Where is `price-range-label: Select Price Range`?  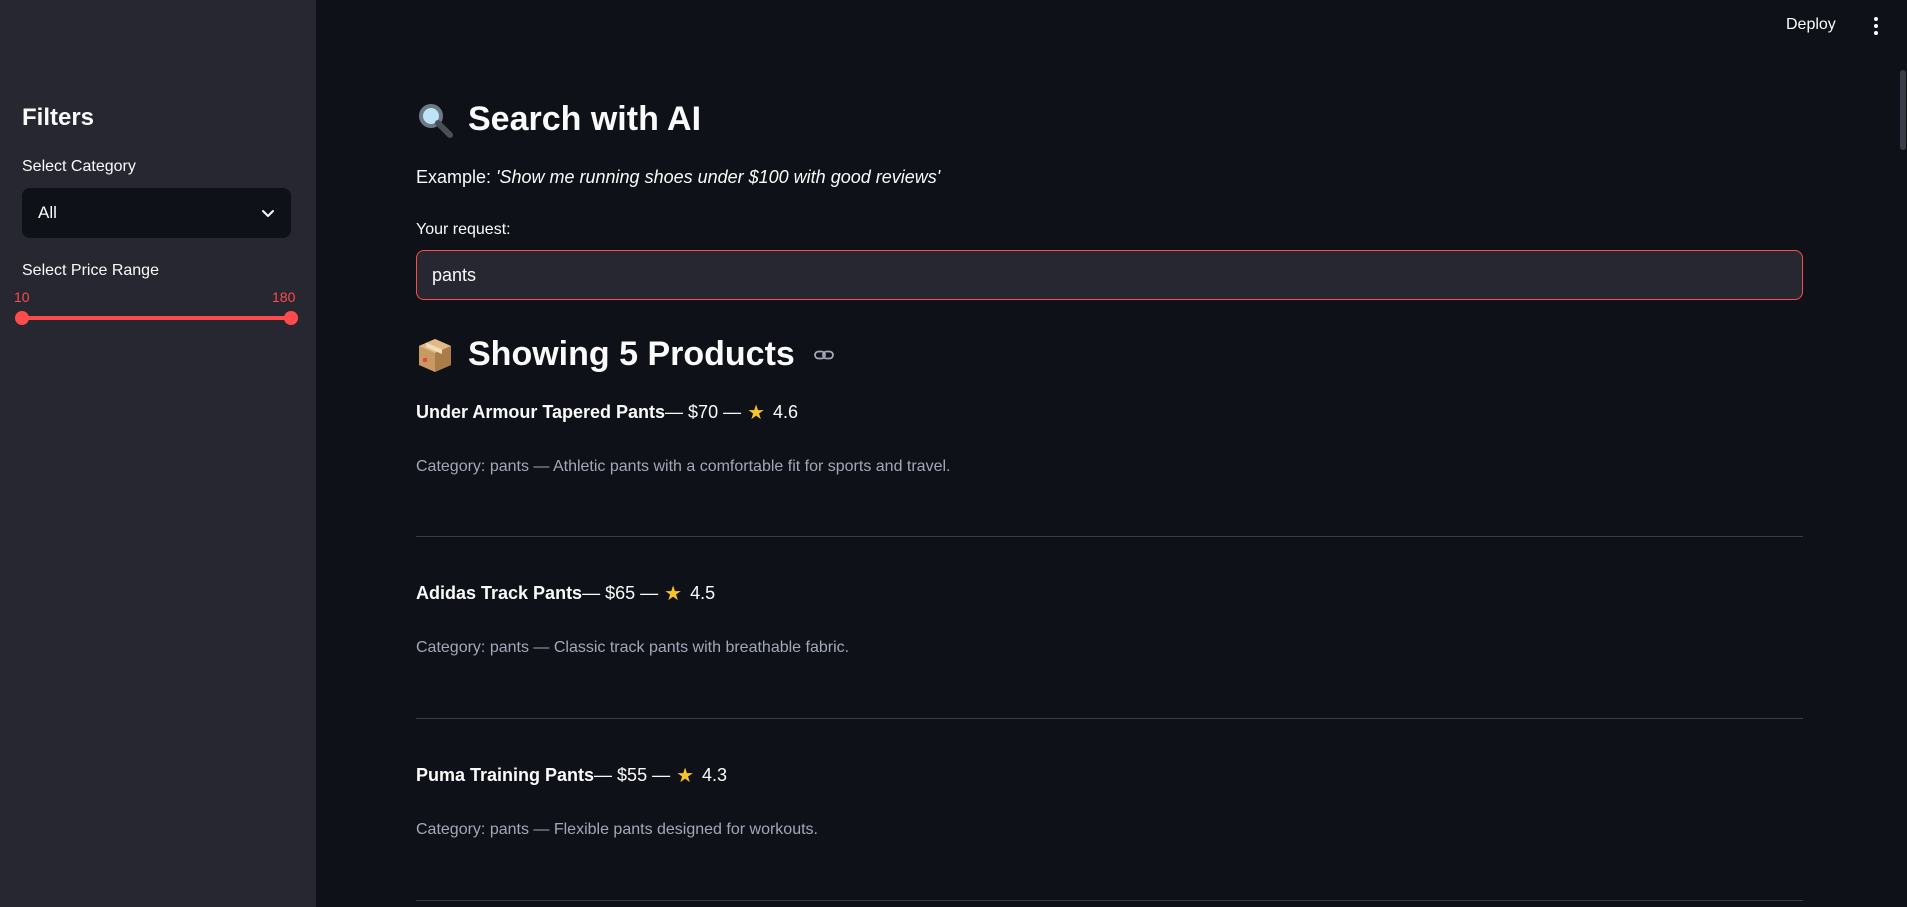
price-range-label: Select Price Range is located at coordinates (90, 270).